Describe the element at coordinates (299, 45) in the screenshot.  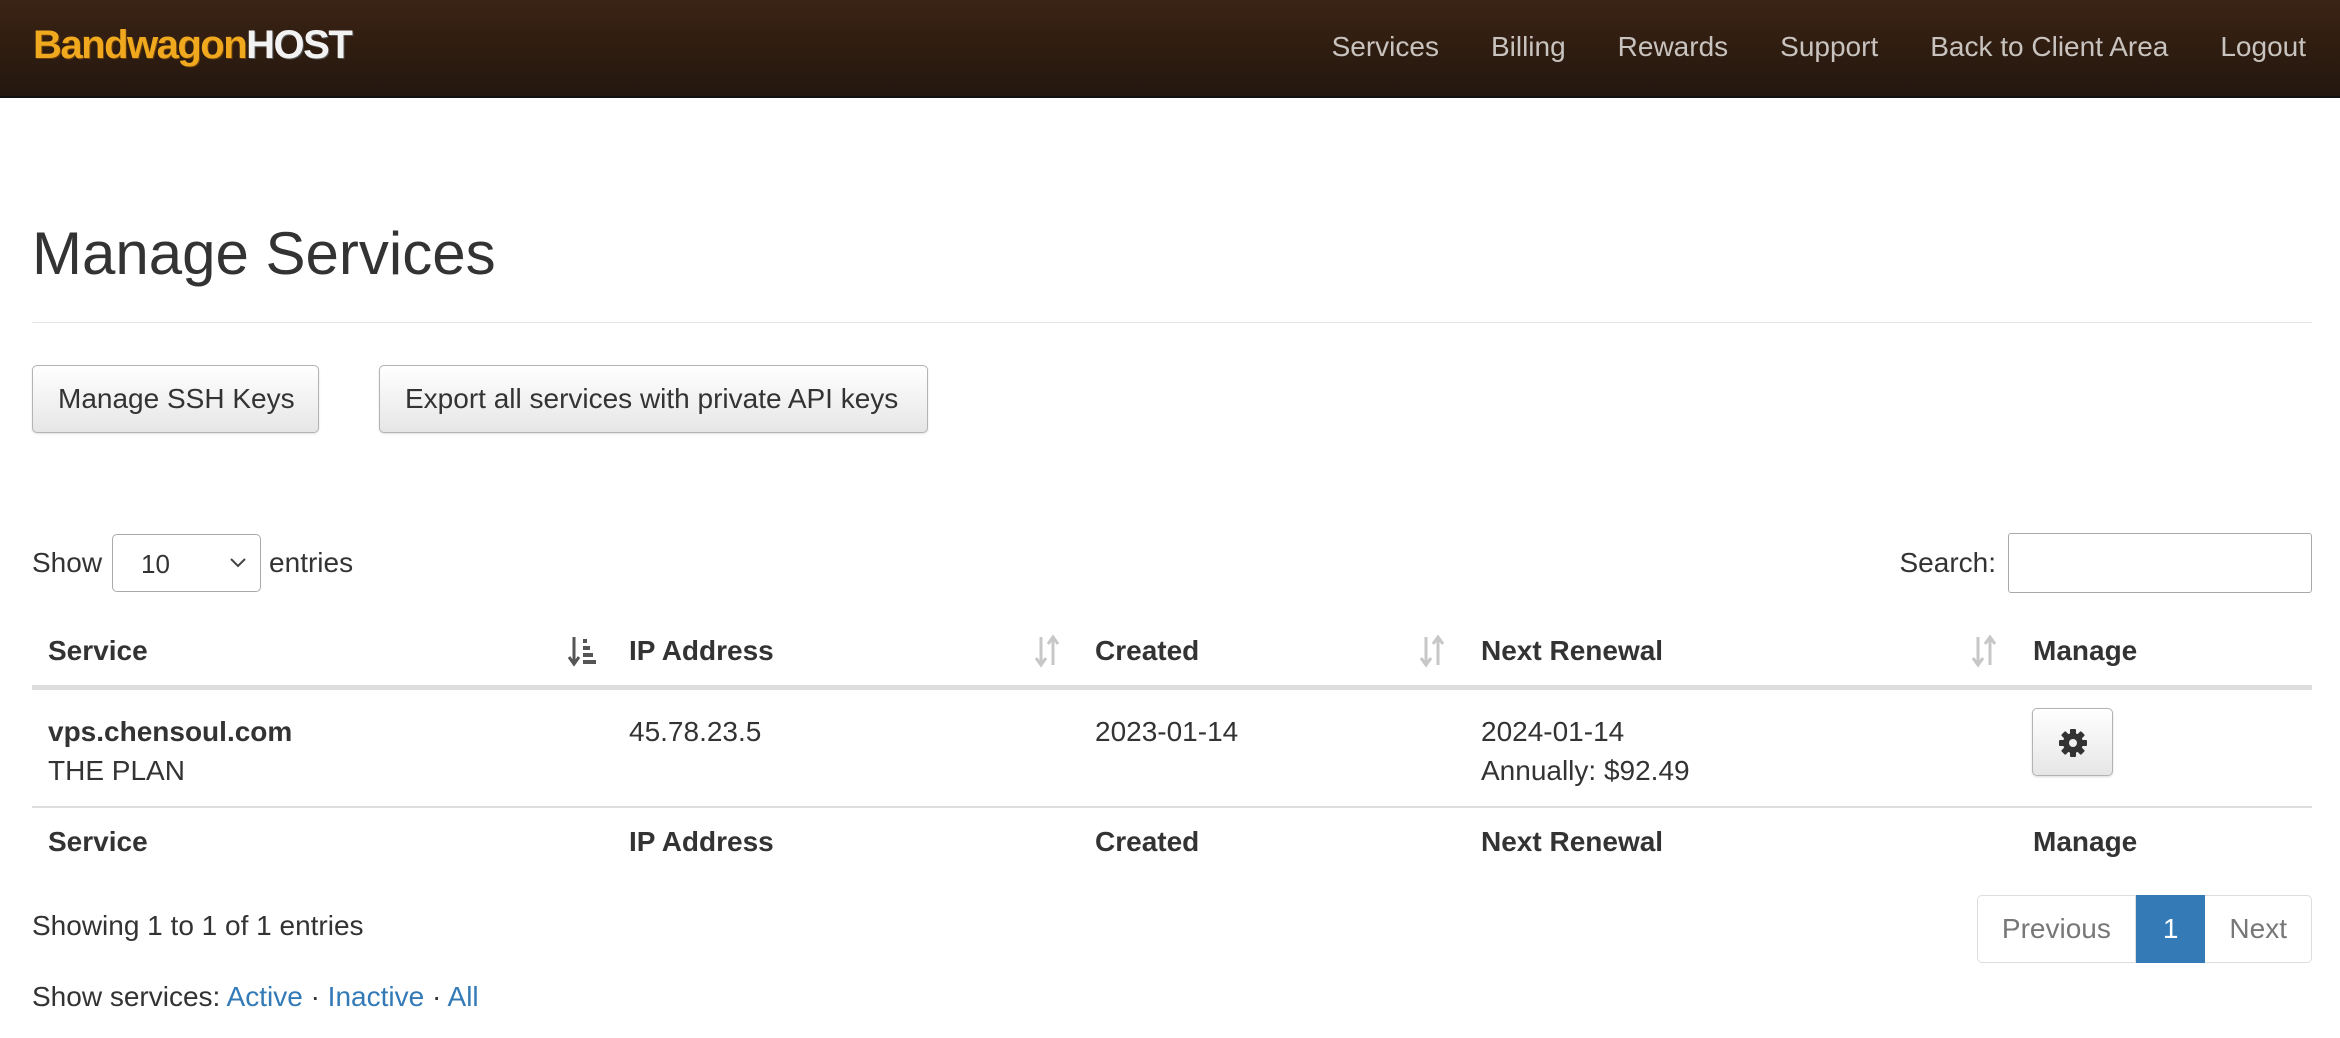
I see `brand-part-2: HOST` at that location.